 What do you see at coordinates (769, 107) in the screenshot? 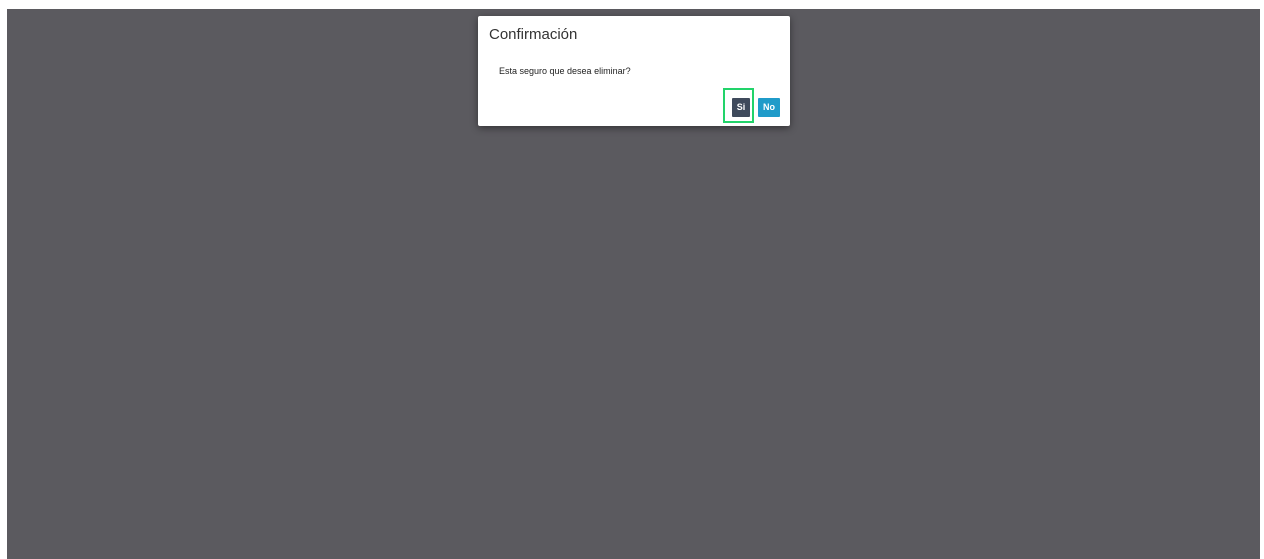
I see `no-button: No` at bounding box center [769, 107].